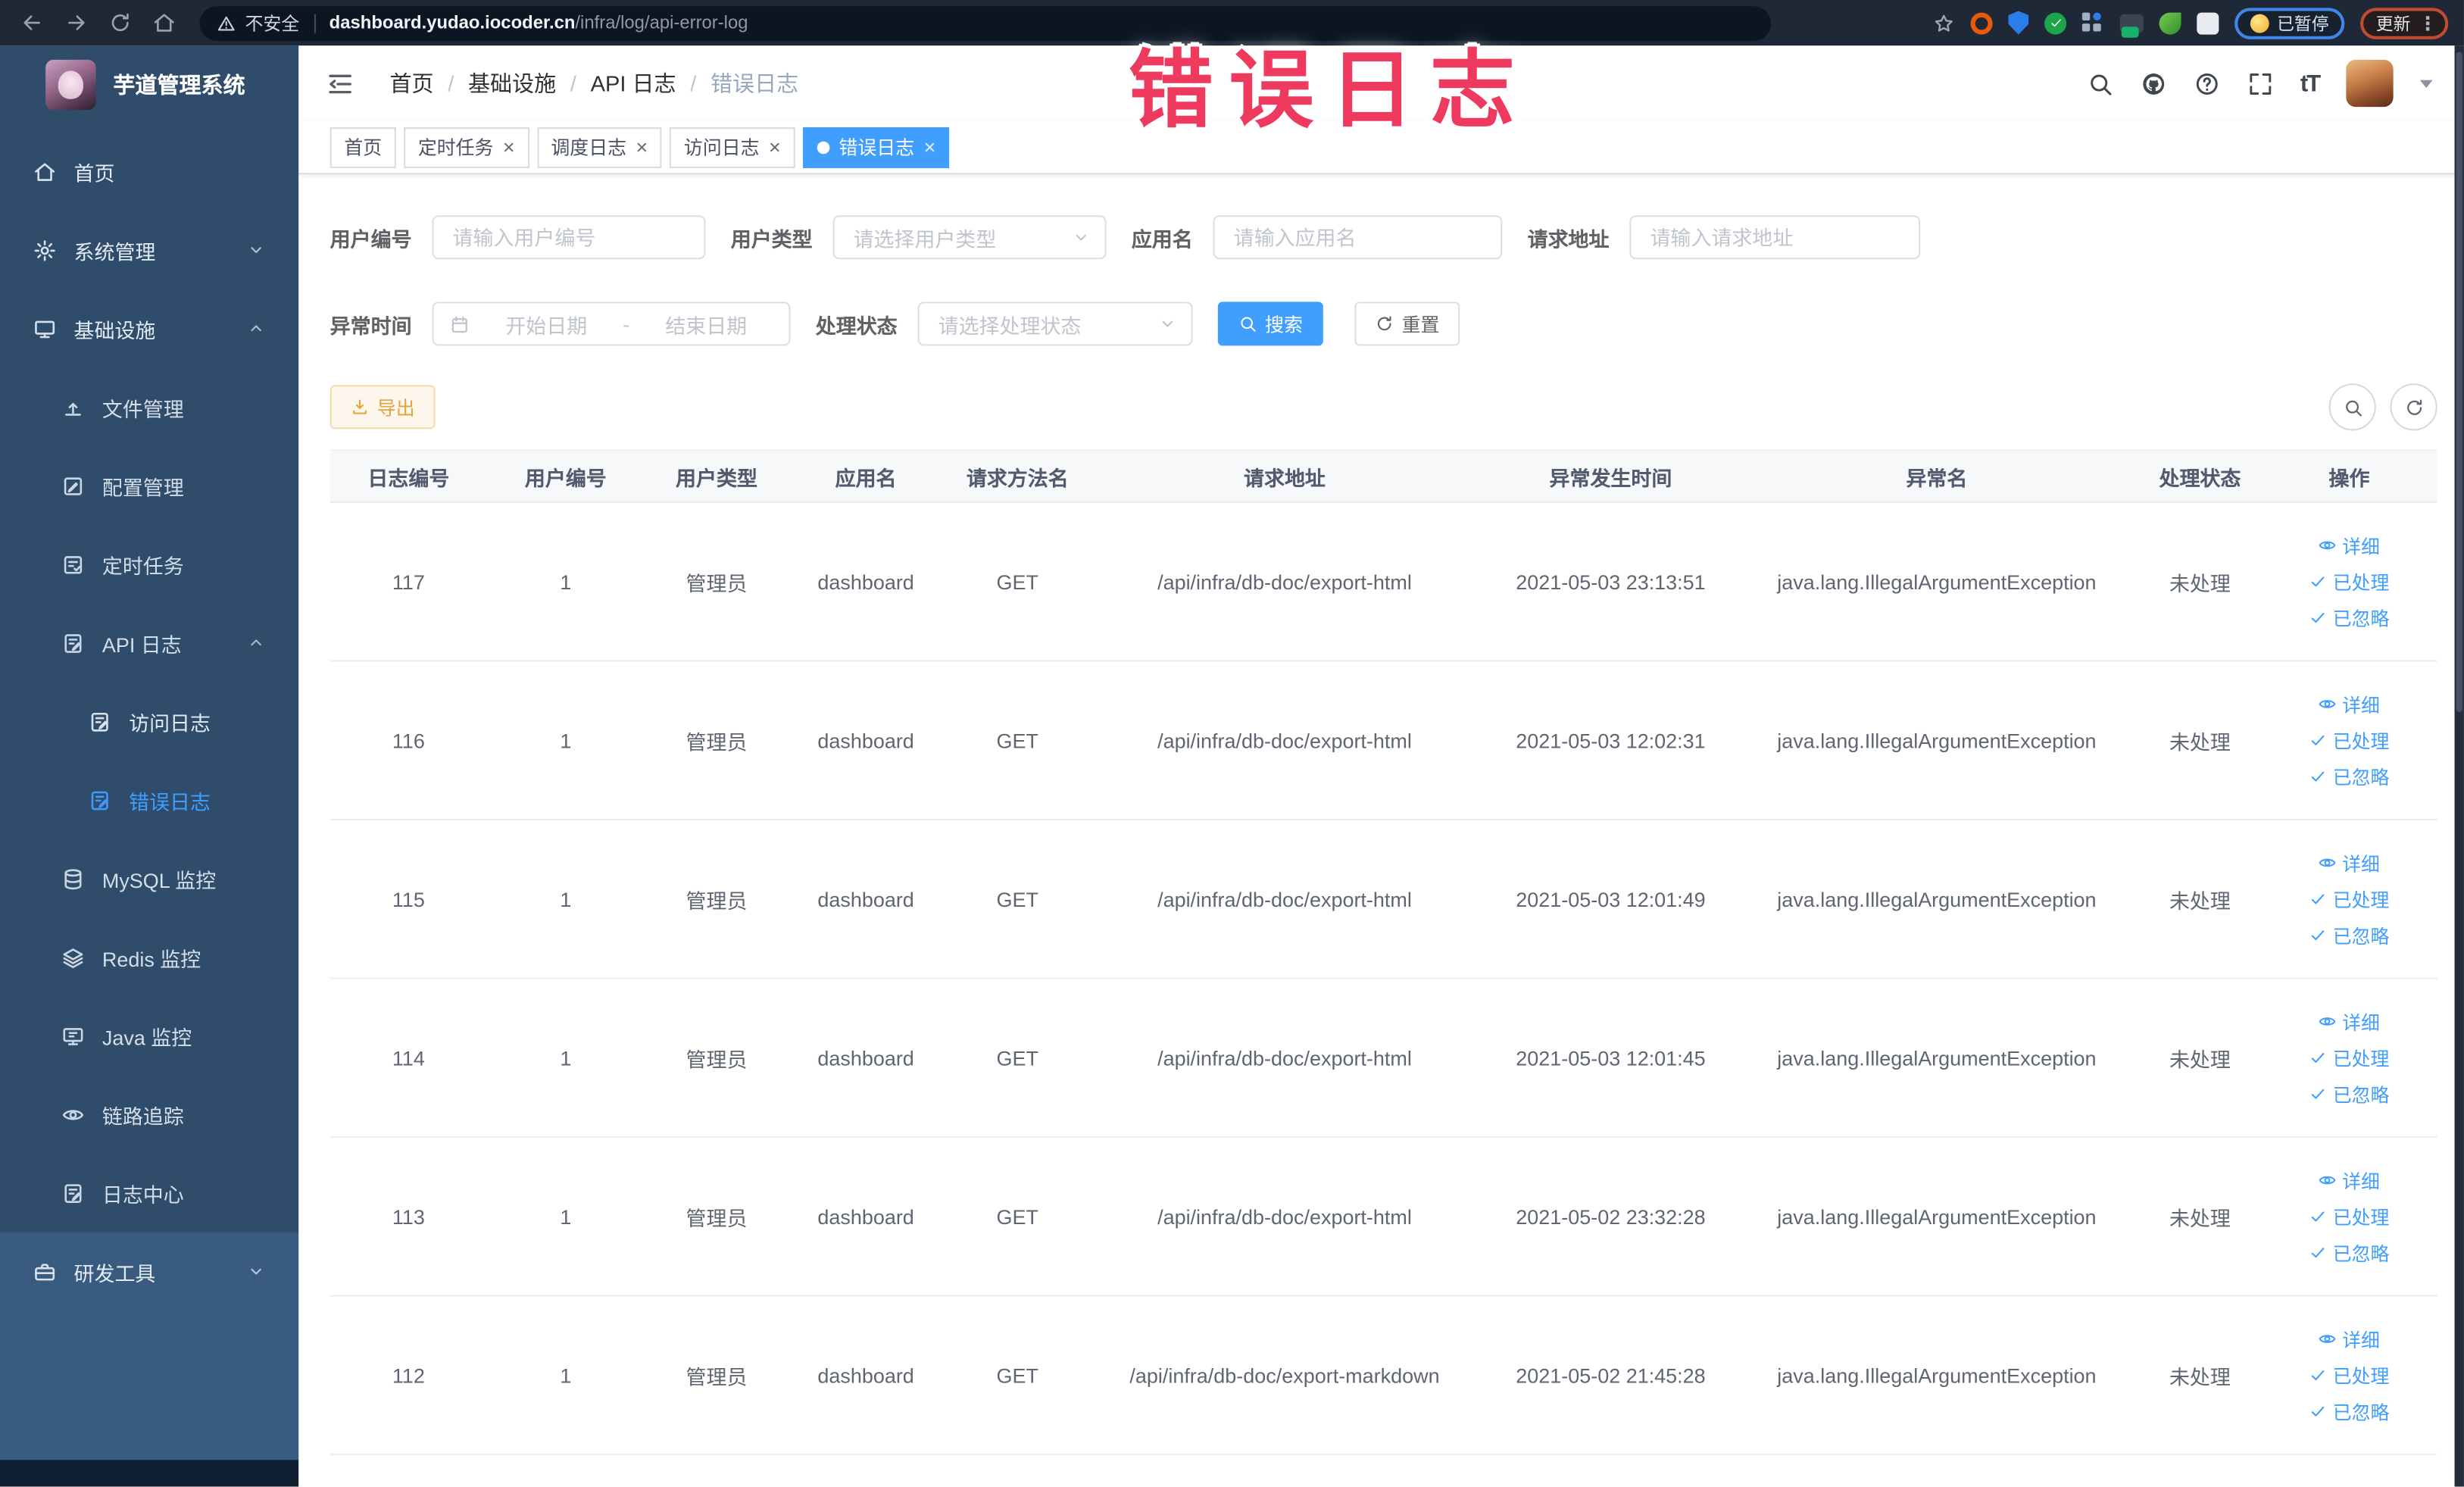  Describe the element at coordinates (1055, 323) in the screenshot. I see `process-status-select: 请选择处理状态` at that location.